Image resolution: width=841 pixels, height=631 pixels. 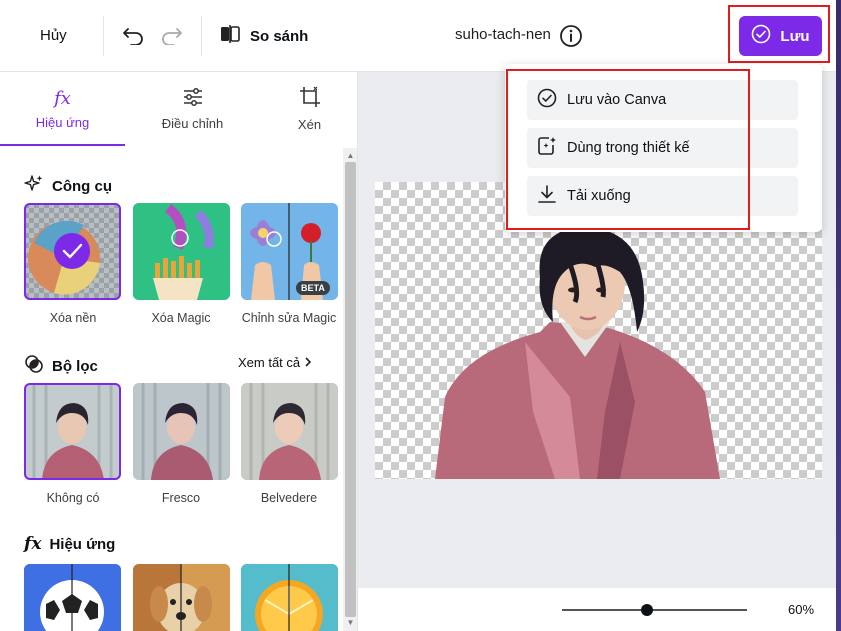 What do you see at coordinates (310, 98) in the screenshot?
I see `crop-icon` at bounding box center [310, 98].